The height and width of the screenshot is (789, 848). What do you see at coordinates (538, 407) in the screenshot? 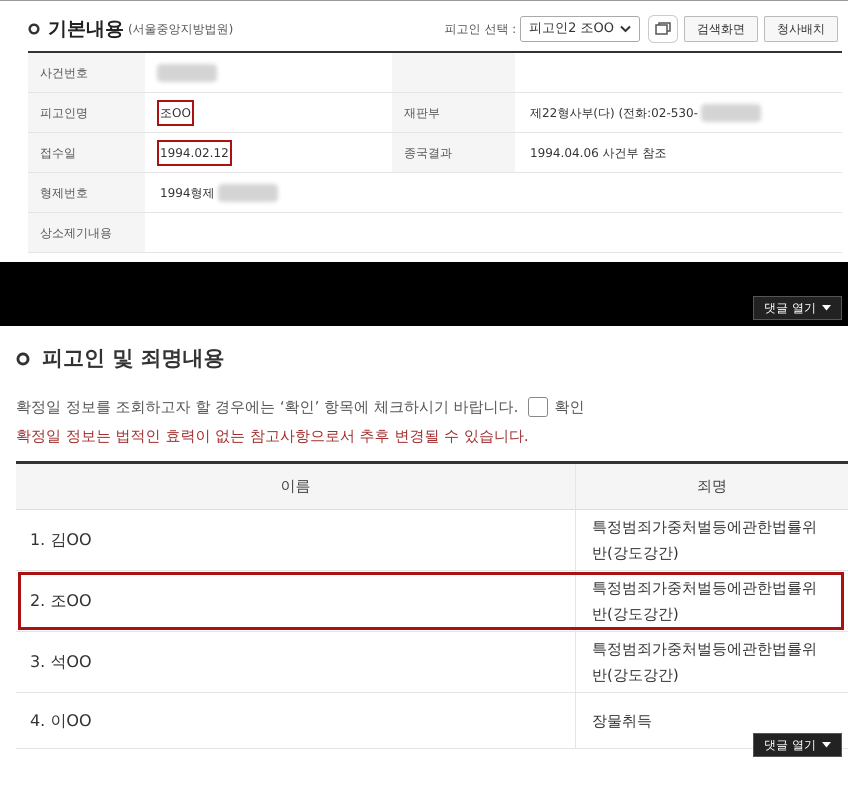
I see `confirm-checkbox` at bounding box center [538, 407].